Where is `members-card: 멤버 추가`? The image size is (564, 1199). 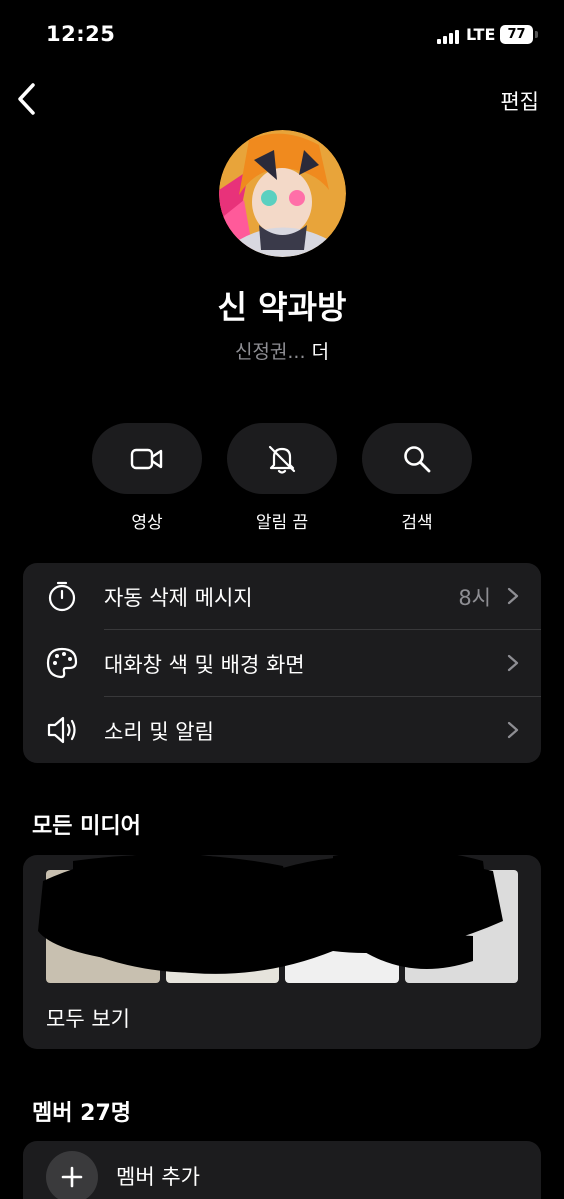 members-card: 멤버 추가 is located at coordinates (282, 1170).